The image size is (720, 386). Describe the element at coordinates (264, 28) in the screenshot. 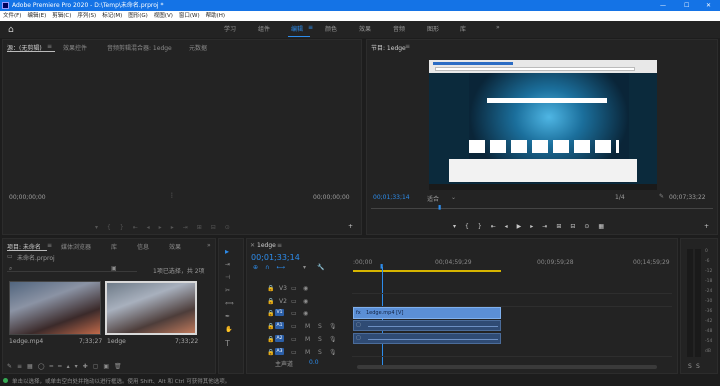

I see `workspace-assembly: 组件` at that location.